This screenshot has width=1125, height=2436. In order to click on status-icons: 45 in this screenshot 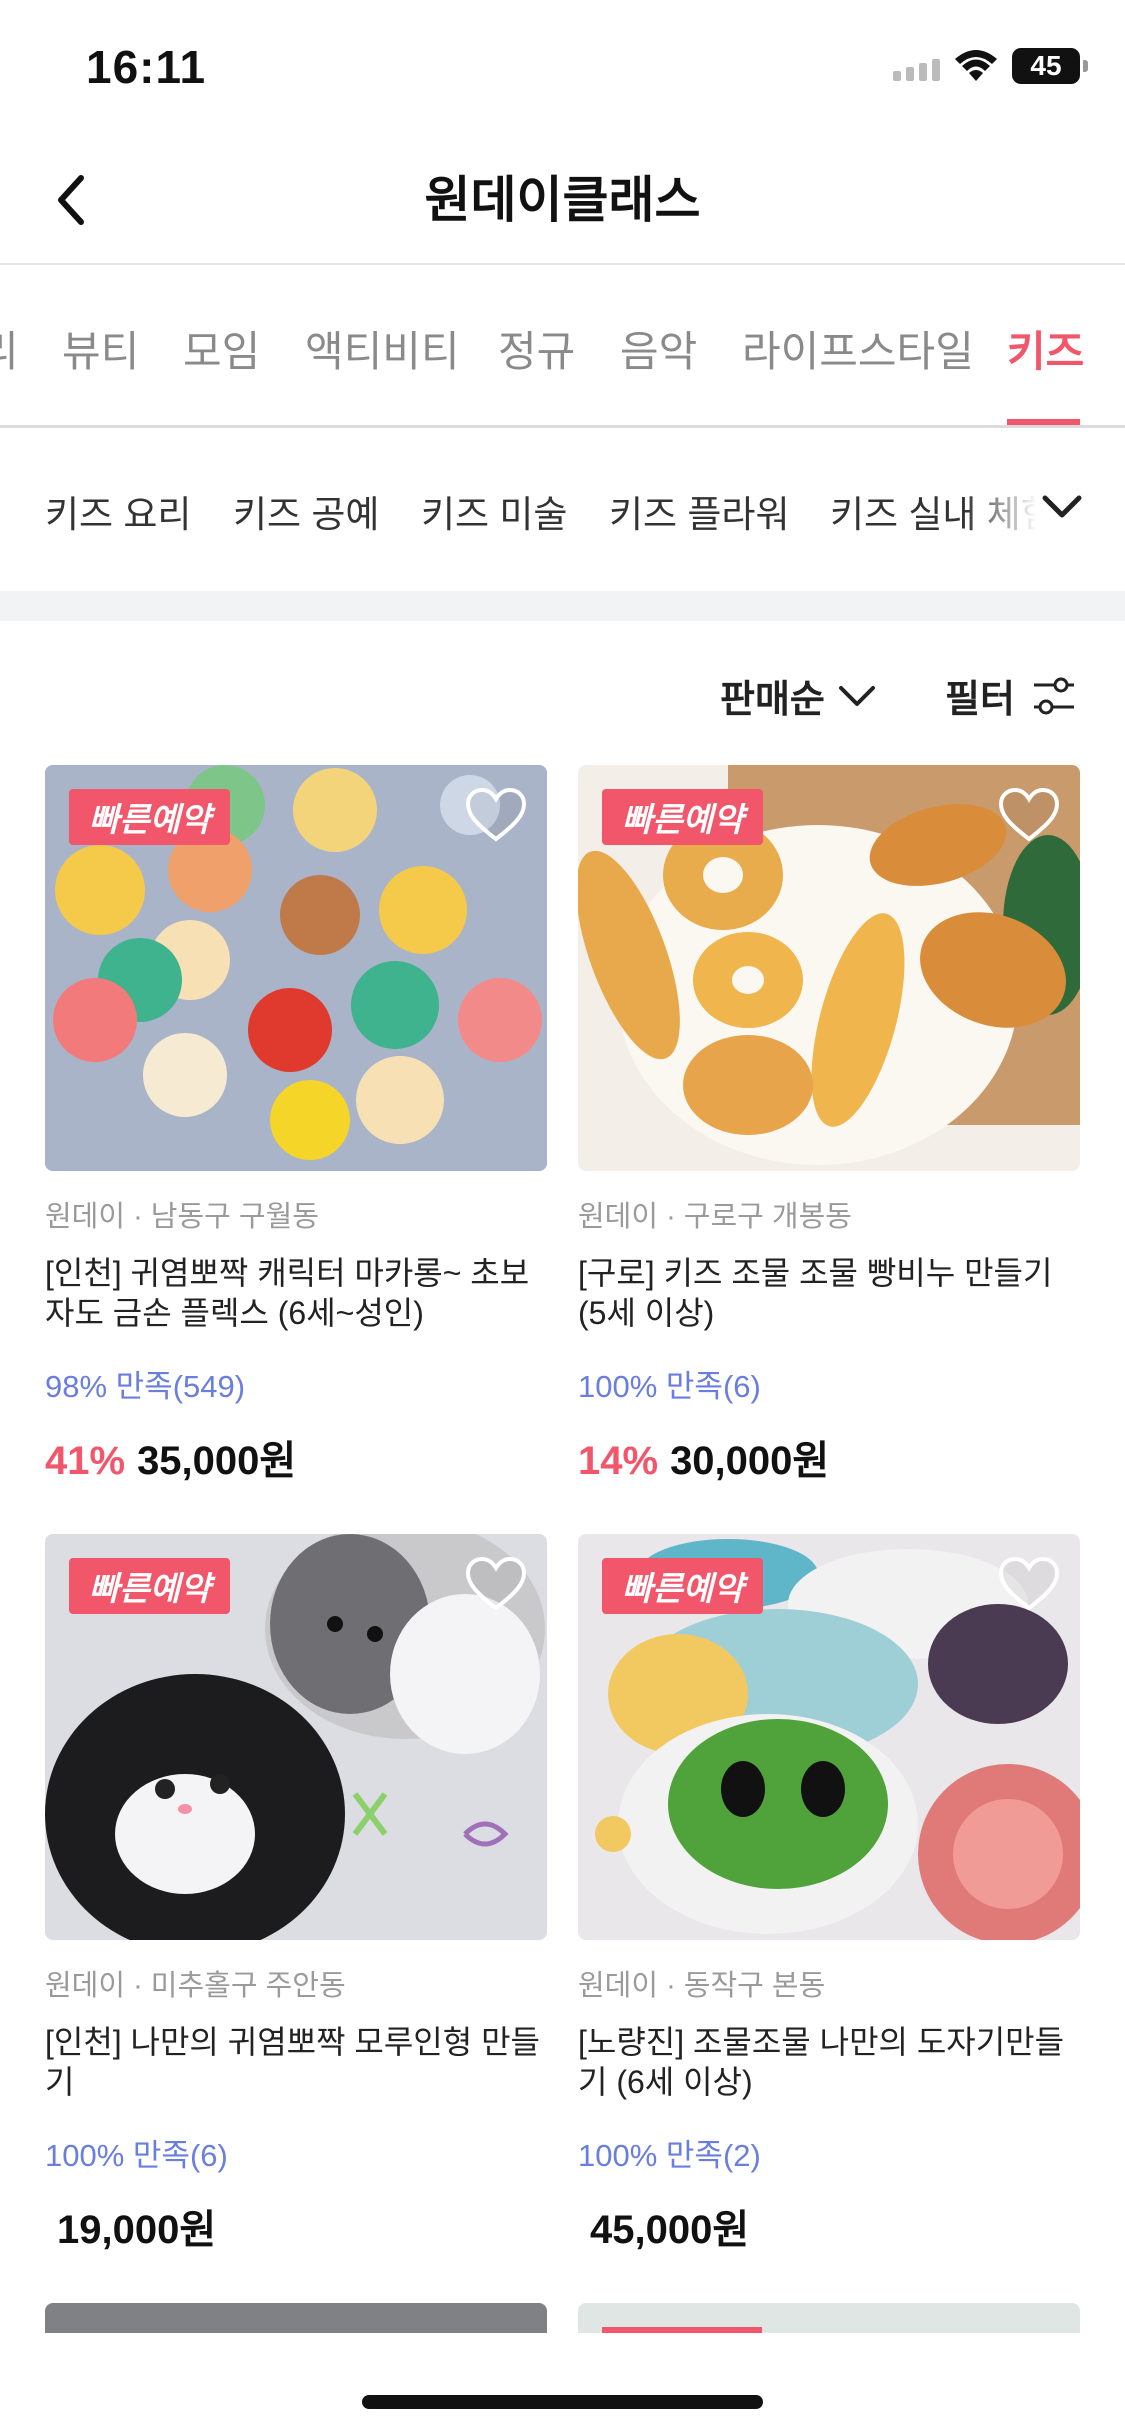, I will do `click(990, 66)`.